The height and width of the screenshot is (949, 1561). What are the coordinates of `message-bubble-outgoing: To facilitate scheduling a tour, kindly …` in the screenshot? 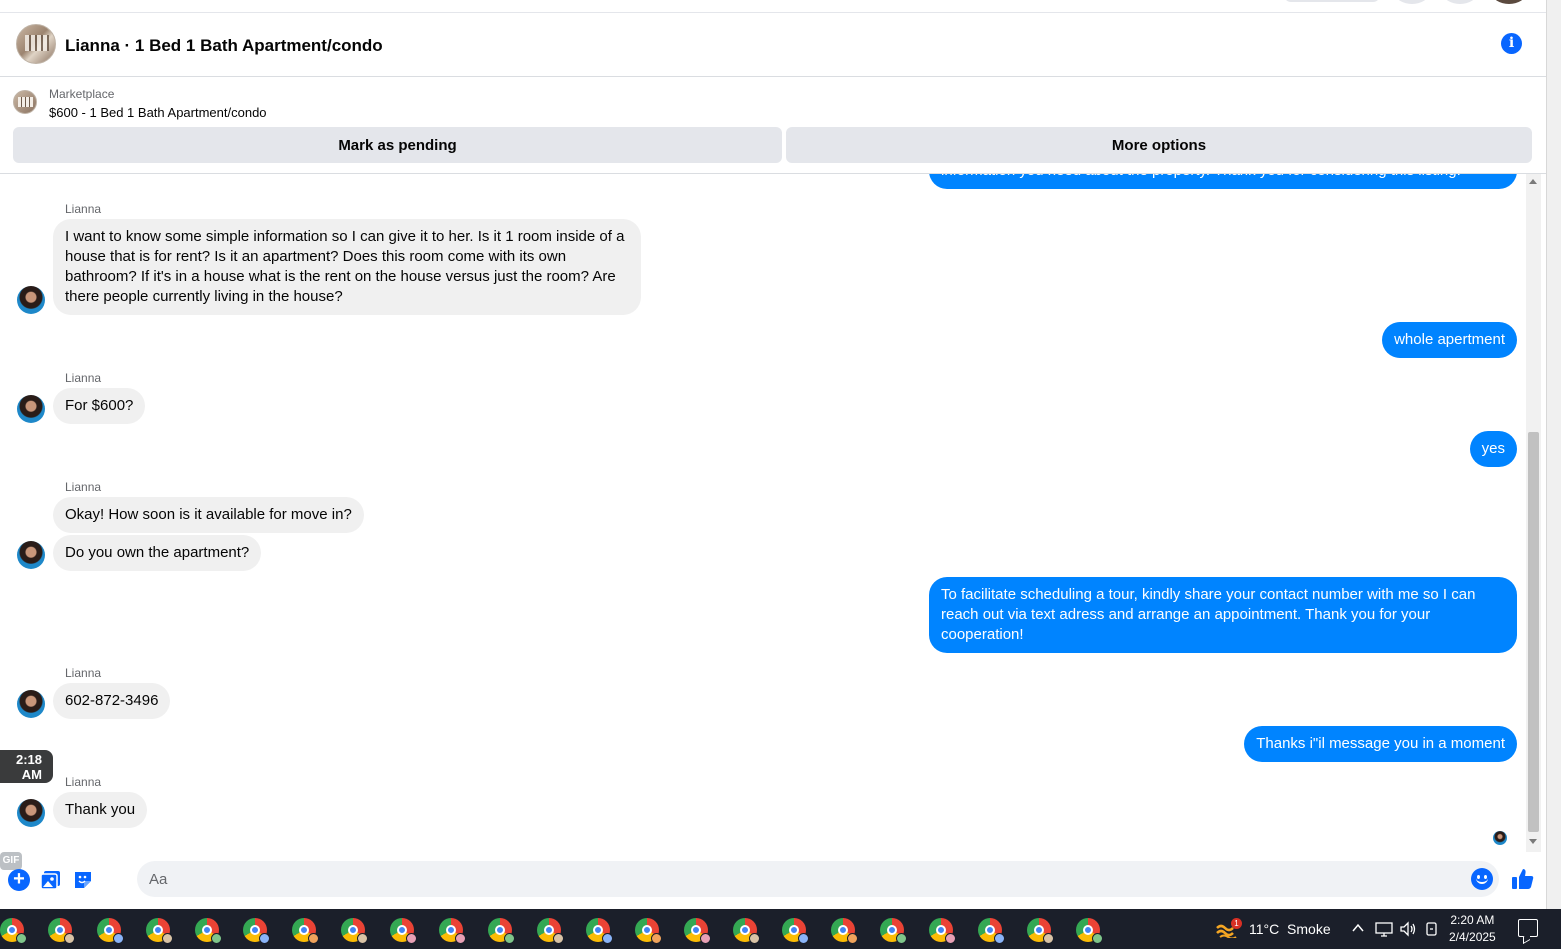 It's located at (1223, 615).